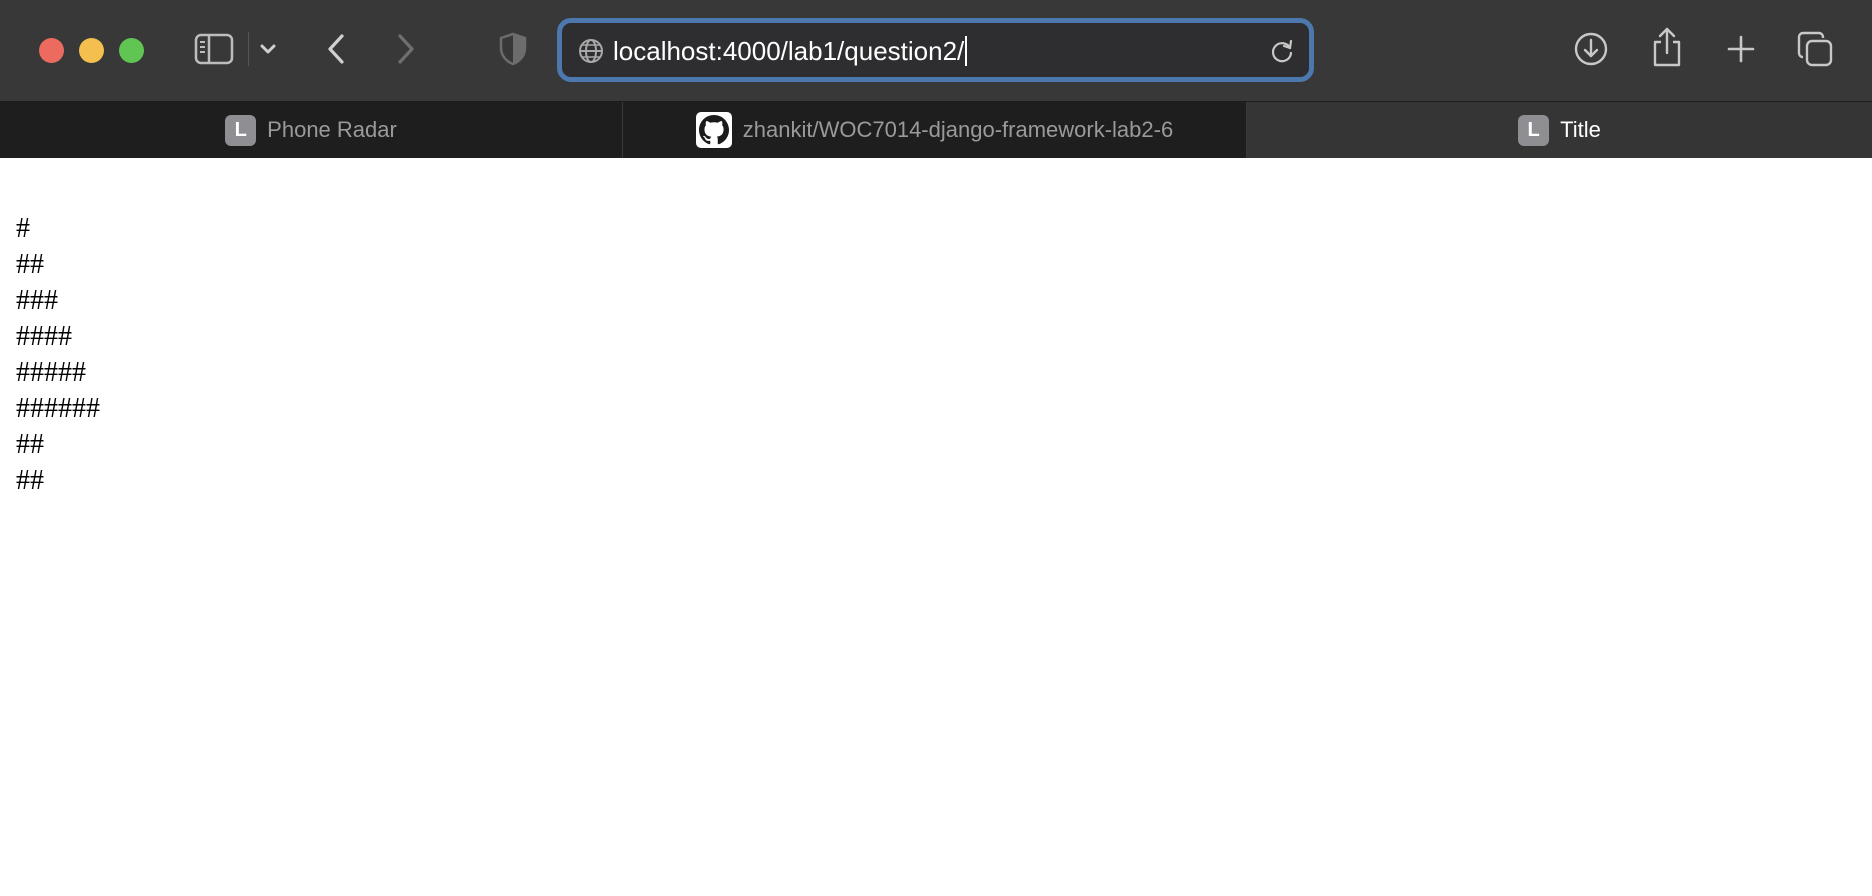  I want to click on address-bar: localhost:4000/lab1/question2/, so click(935, 50).